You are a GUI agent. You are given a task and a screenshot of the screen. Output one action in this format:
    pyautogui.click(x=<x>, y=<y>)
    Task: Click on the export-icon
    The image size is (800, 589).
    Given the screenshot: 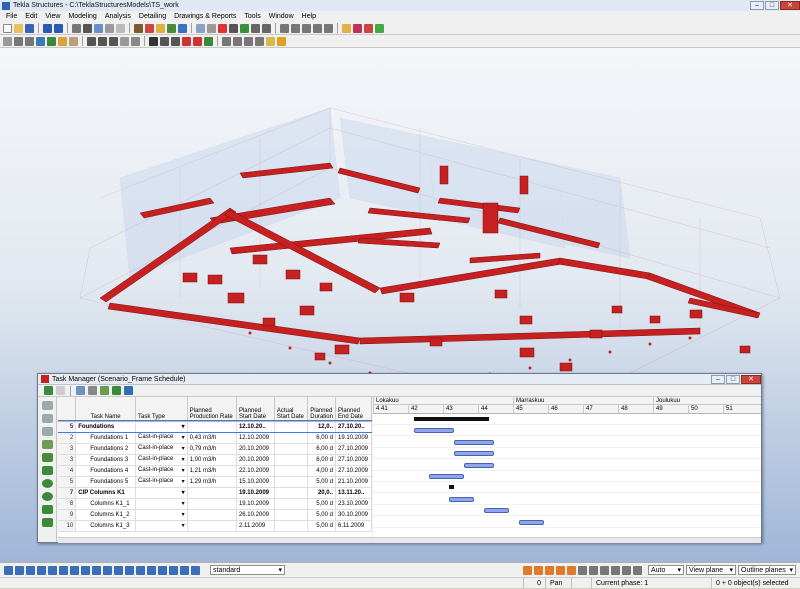 What is the action you would take?
    pyautogui.click(x=128, y=390)
    